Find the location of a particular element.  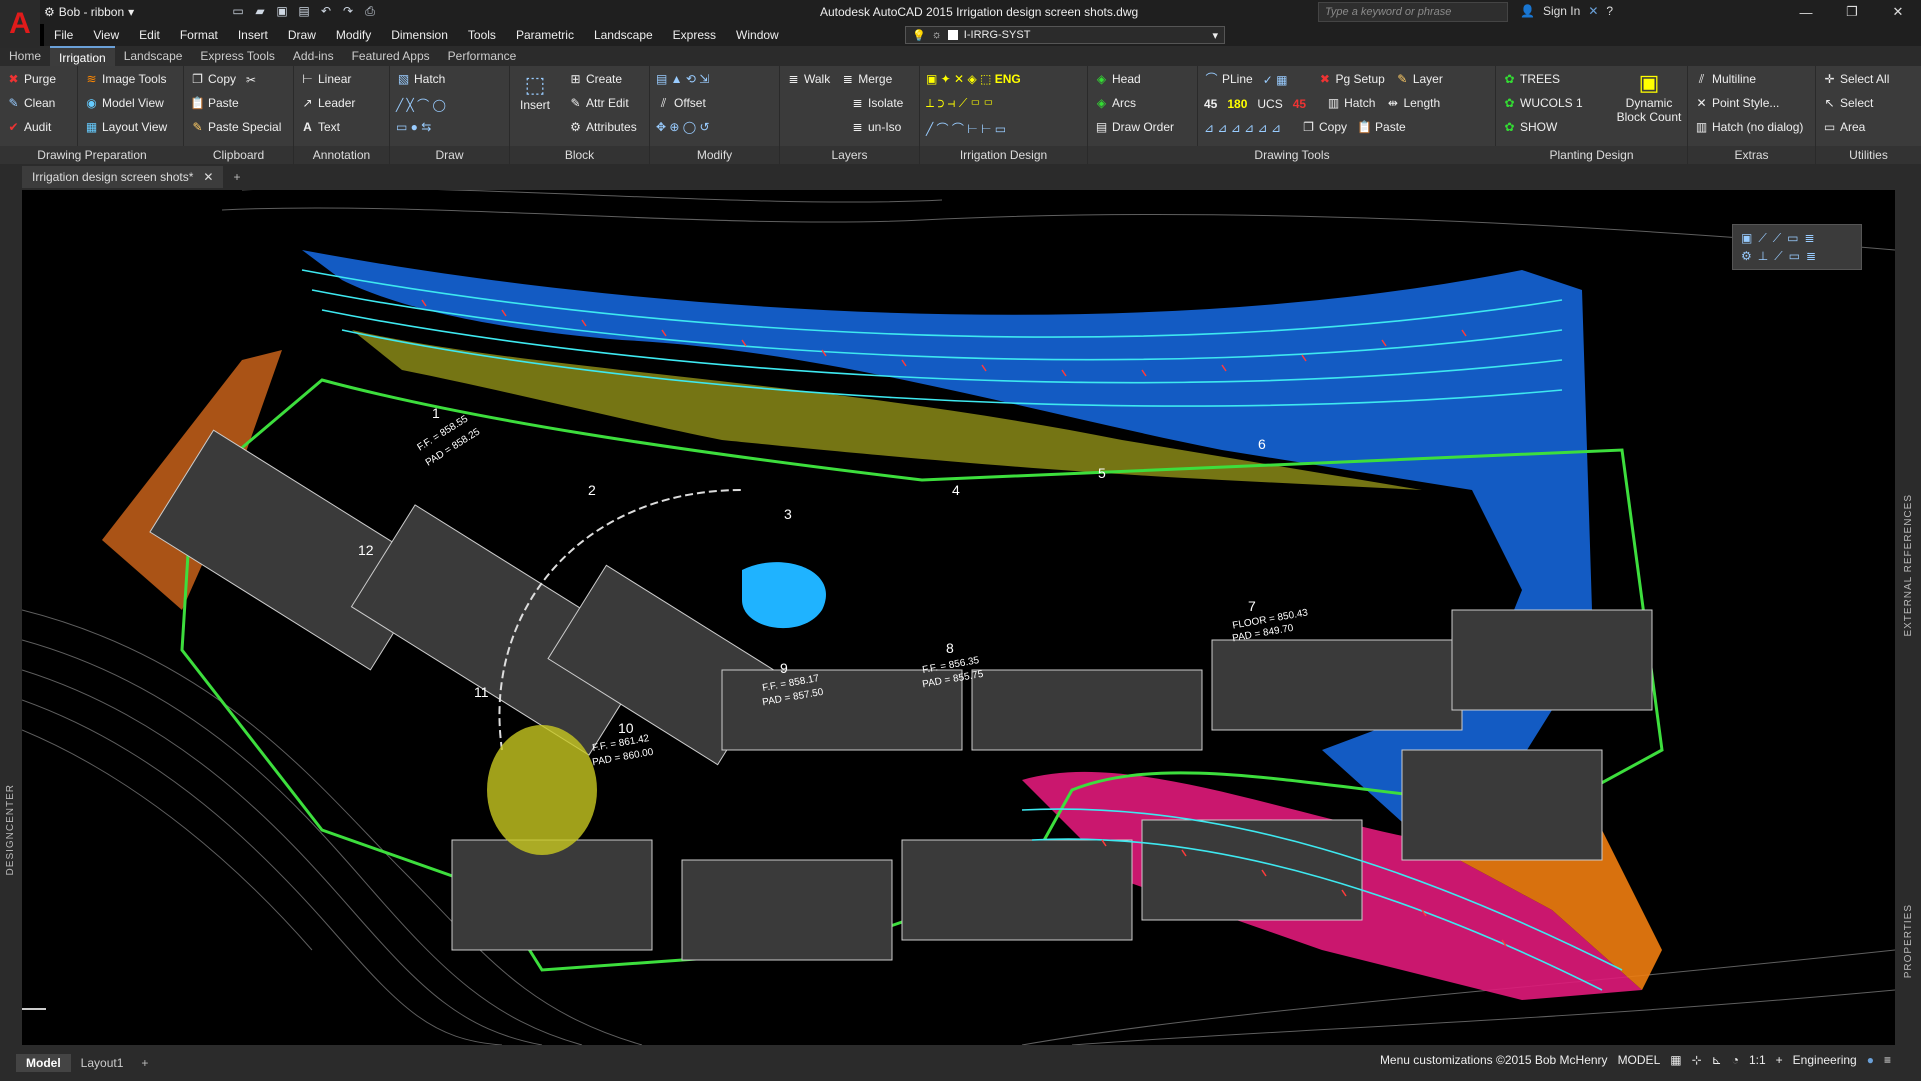

menu-view: View is located at coordinates (106, 35).